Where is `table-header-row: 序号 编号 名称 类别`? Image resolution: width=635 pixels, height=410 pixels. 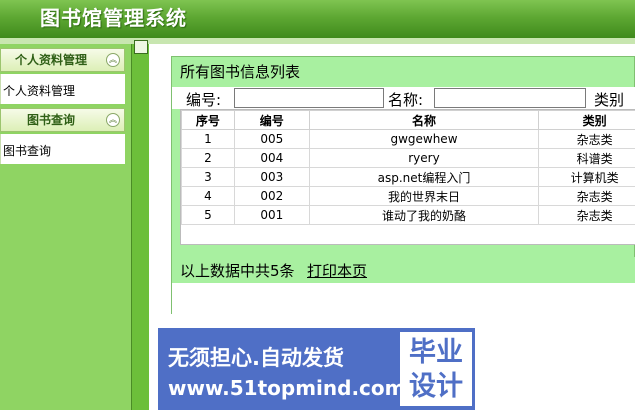 table-header-row: 序号 编号 名称 类别 is located at coordinates (408, 120).